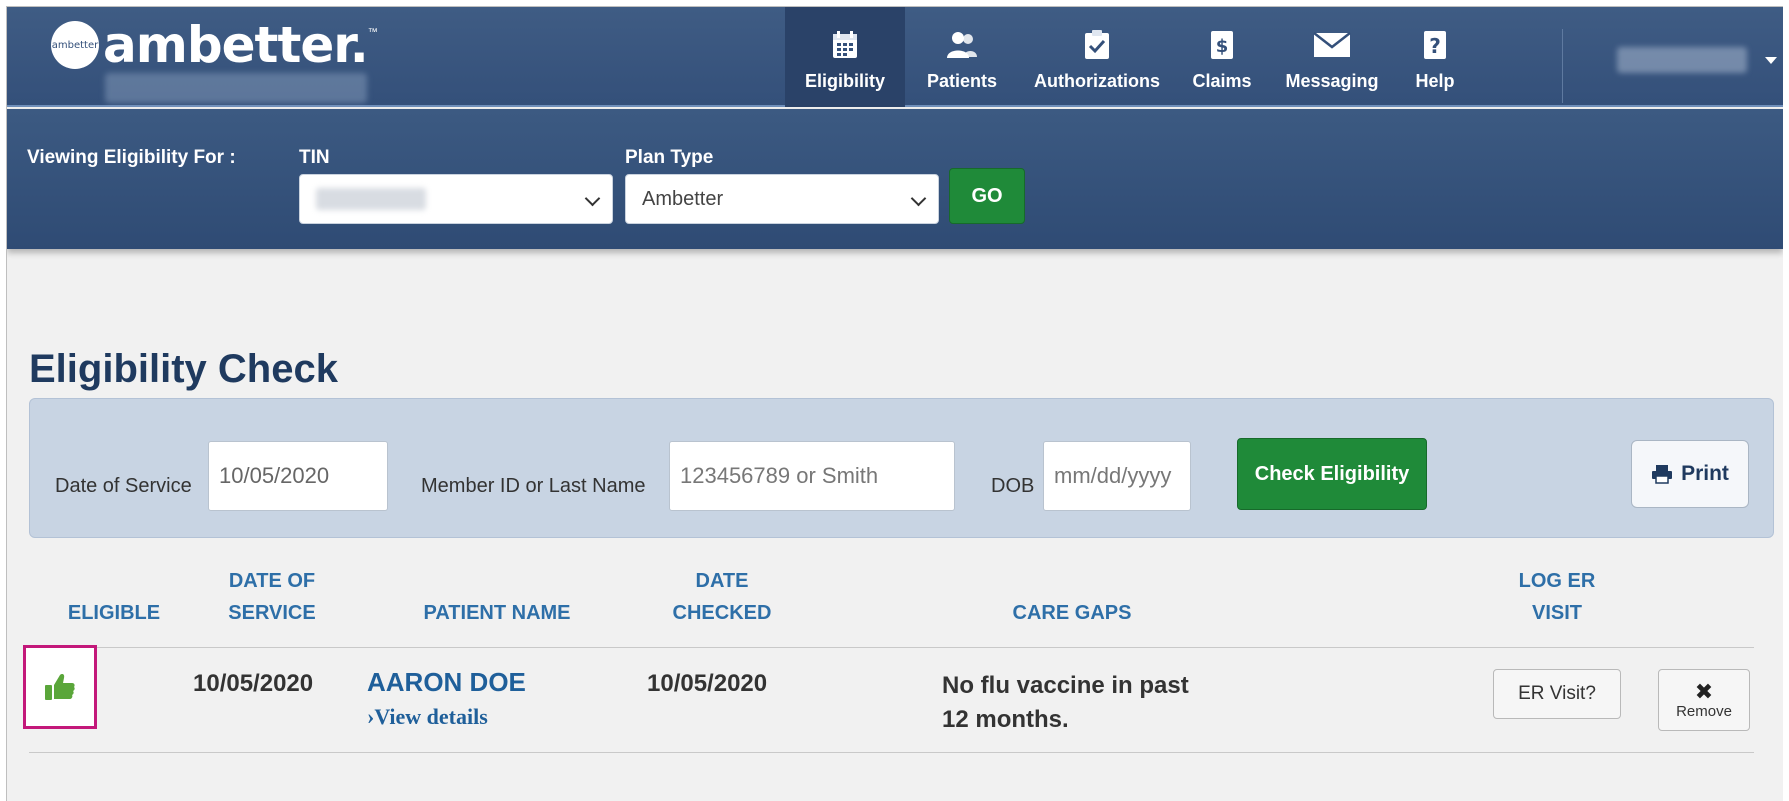  I want to click on plan-type-select: Ambetter, so click(782, 199).